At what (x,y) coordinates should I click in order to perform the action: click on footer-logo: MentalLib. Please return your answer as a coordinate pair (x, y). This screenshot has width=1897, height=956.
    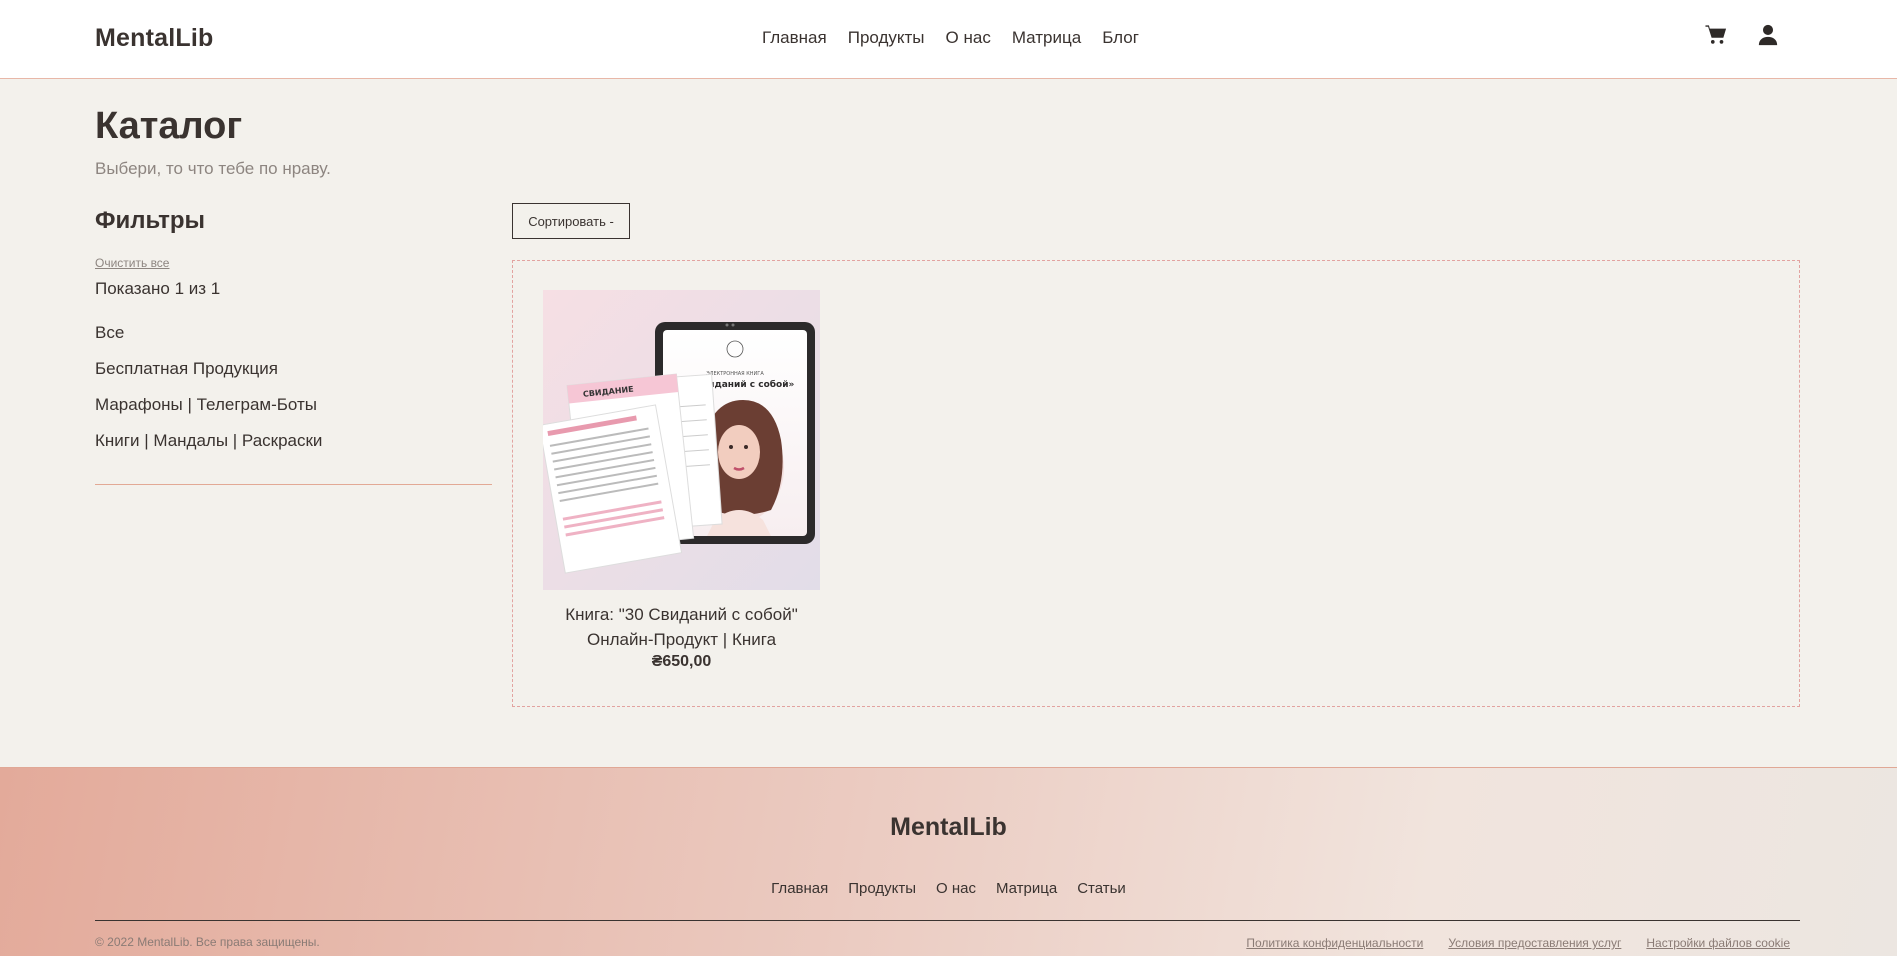
    Looking at the image, I should click on (948, 827).